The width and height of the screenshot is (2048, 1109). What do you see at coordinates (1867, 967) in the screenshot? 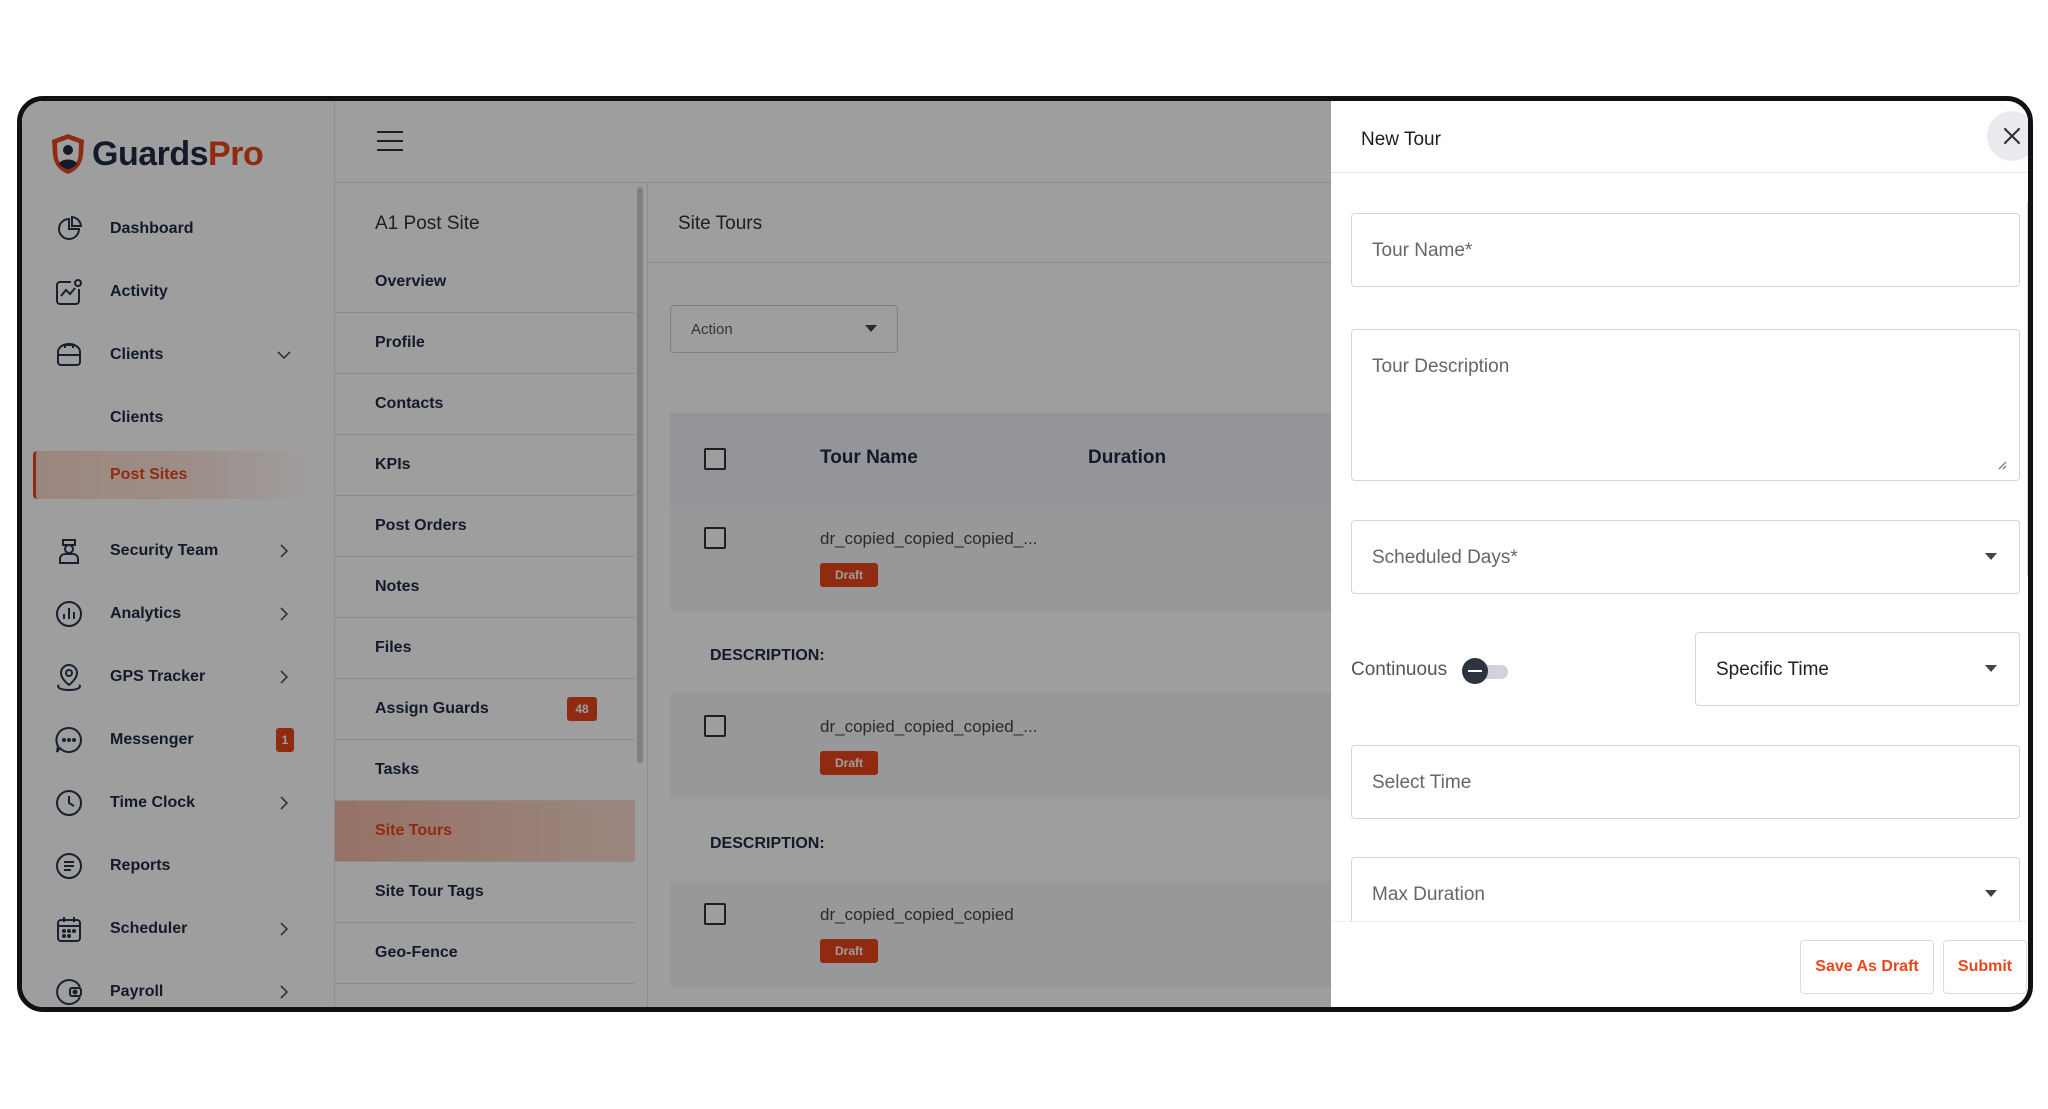
I see `save-as-draft-button: Save As Draft` at bounding box center [1867, 967].